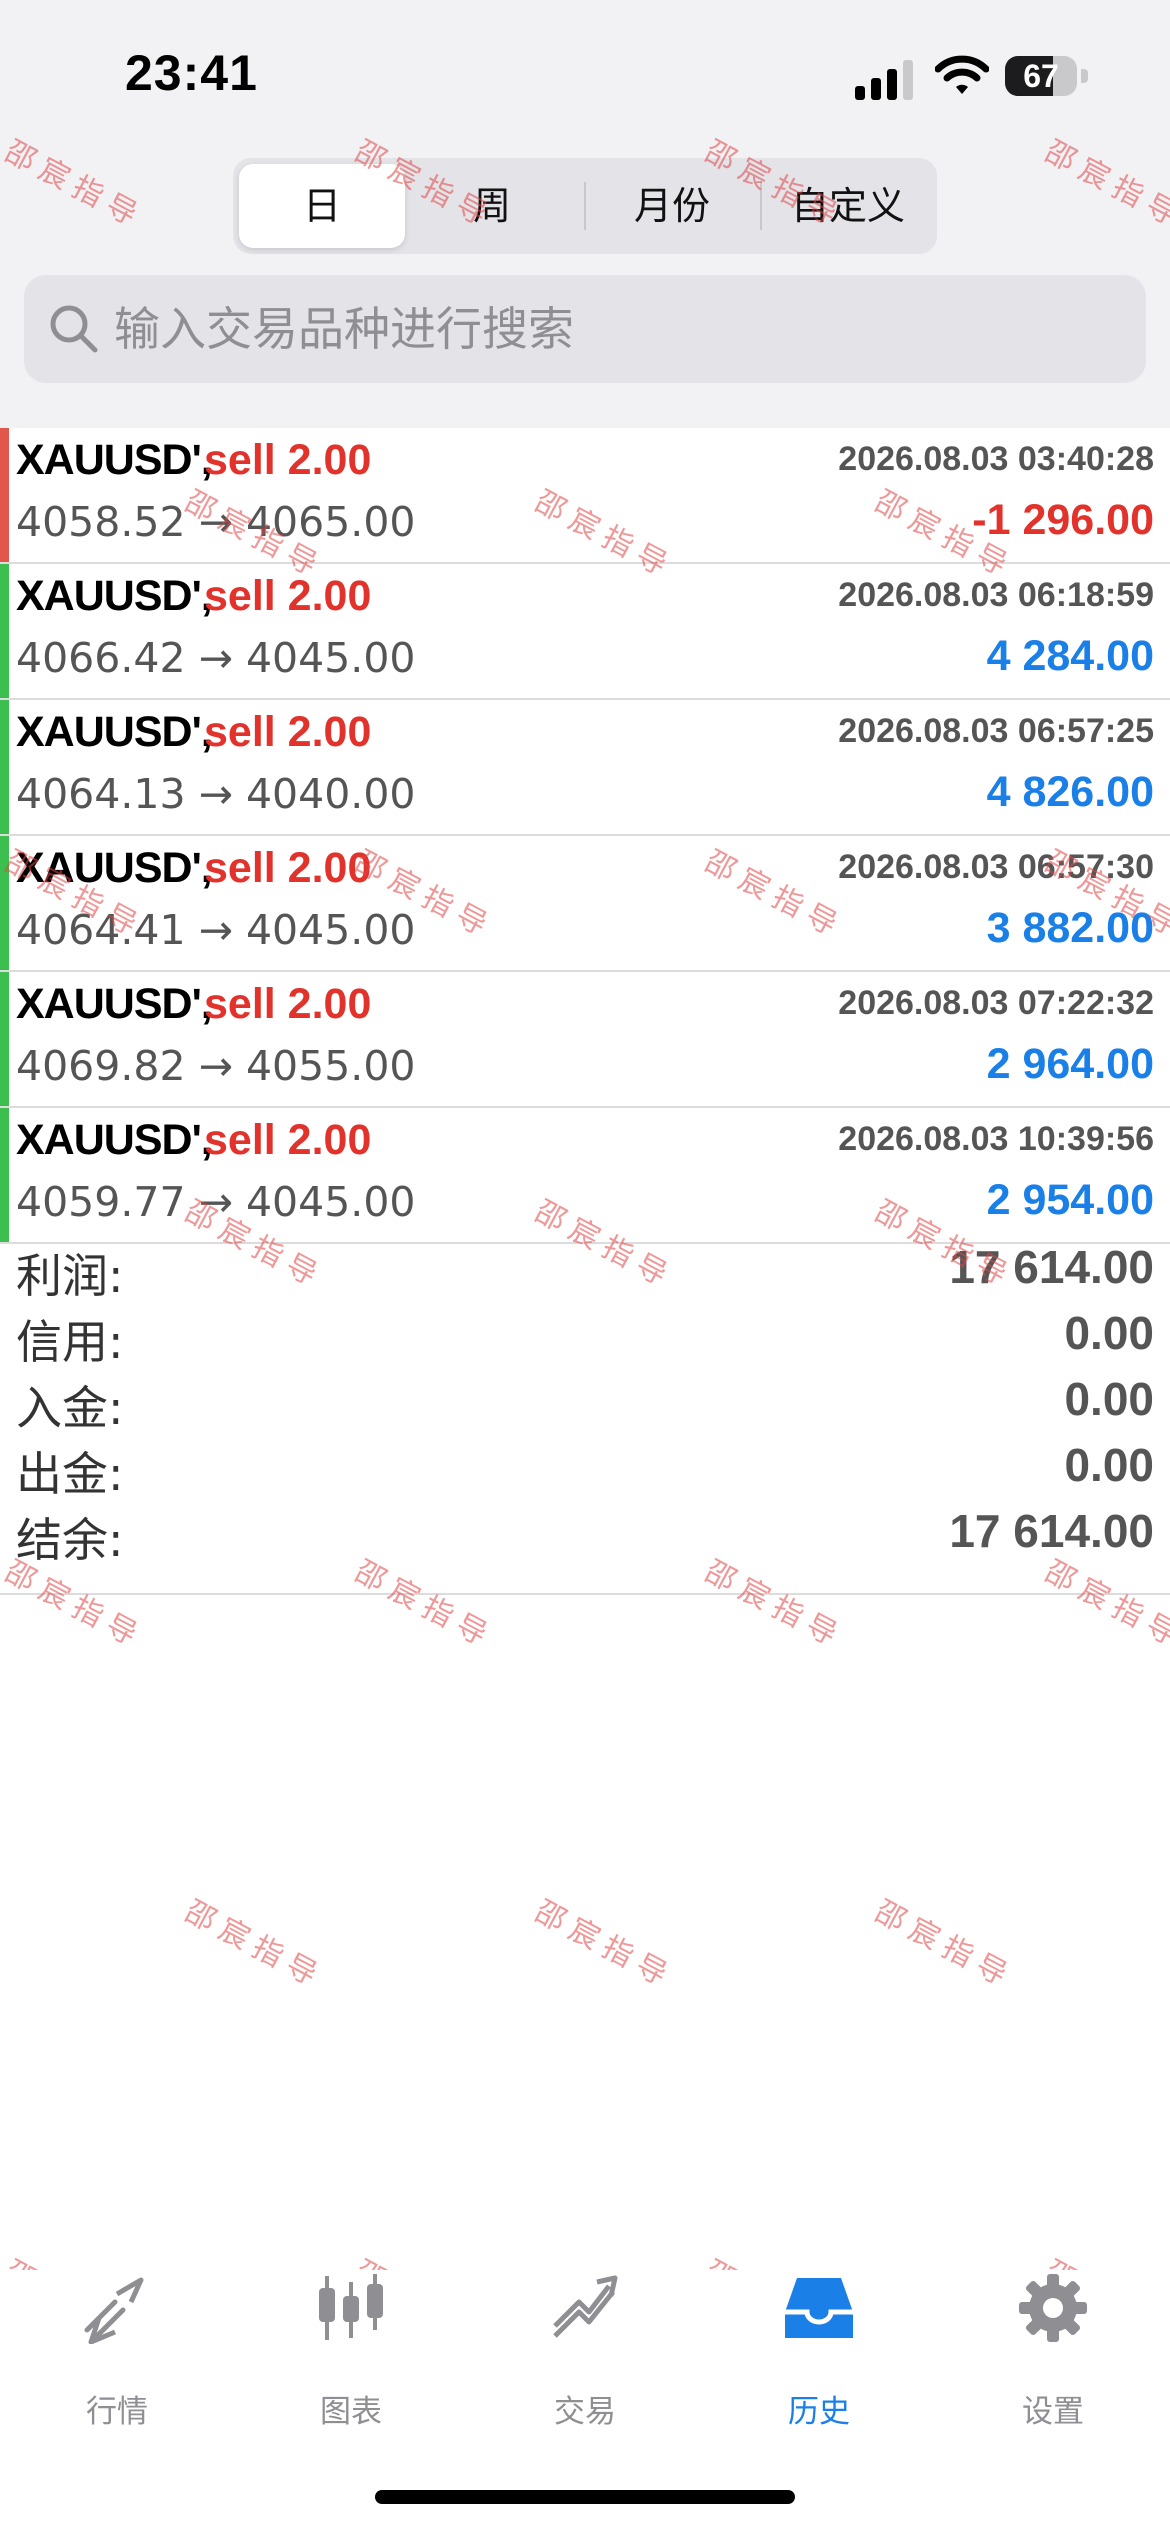 This screenshot has width=1170, height=2532. What do you see at coordinates (114, 2310) in the screenshot?
I see `quotes-icon` at bounding box center [114, 2310].